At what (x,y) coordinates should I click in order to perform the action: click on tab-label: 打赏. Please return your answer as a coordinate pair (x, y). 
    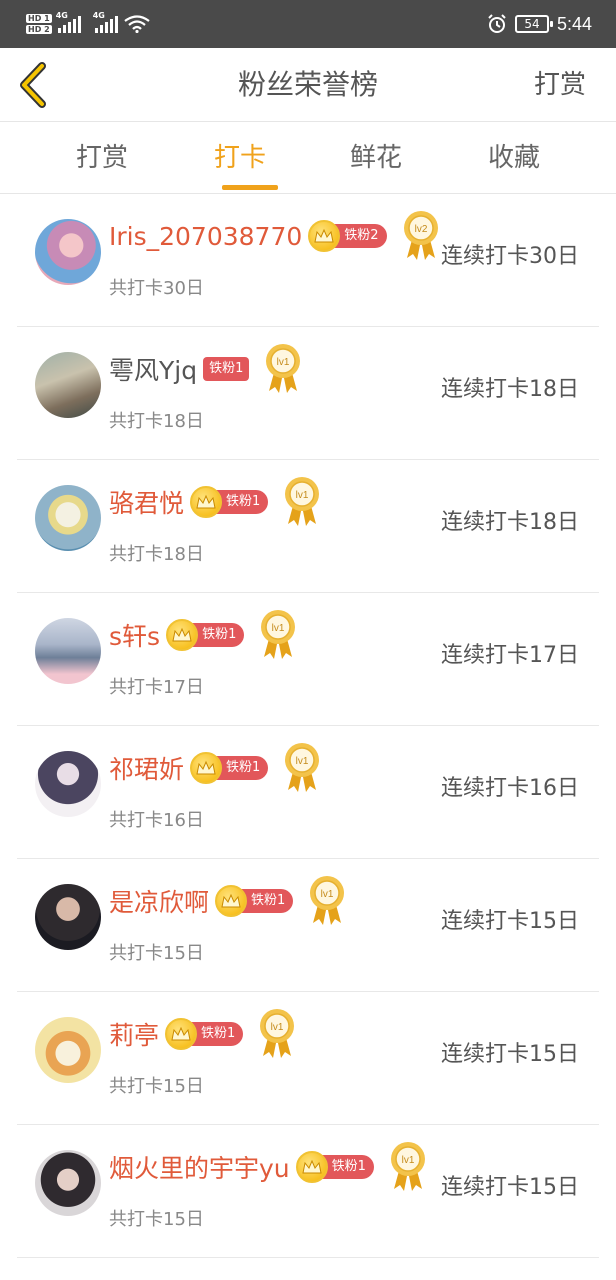
    Looking at the image, I should click on (101, 158).